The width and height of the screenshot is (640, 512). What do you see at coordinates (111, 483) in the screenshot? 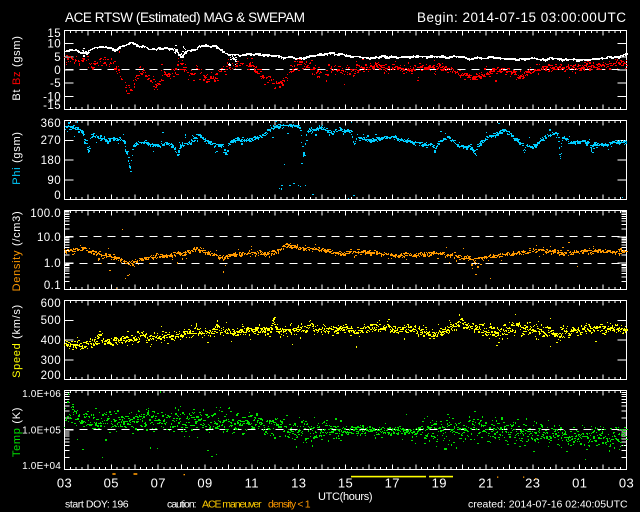
I see `svg-text: 05` at bounding box center [111, 483].